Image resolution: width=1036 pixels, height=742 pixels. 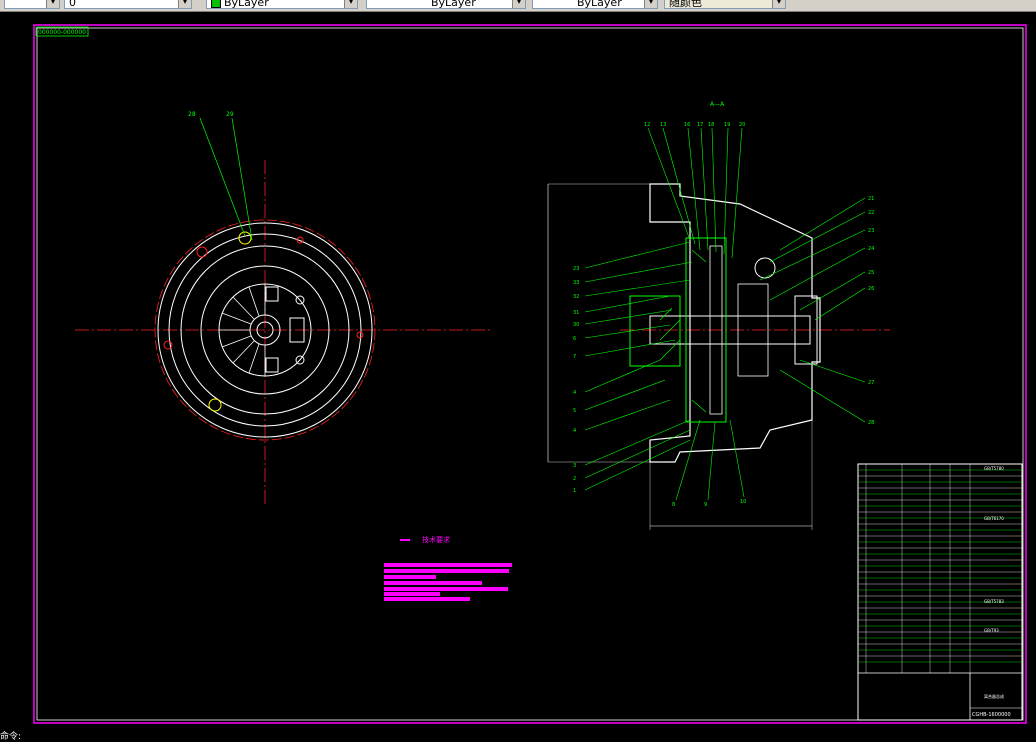 I want to click on callout-left-7: 7, so click(x=574, y=357).